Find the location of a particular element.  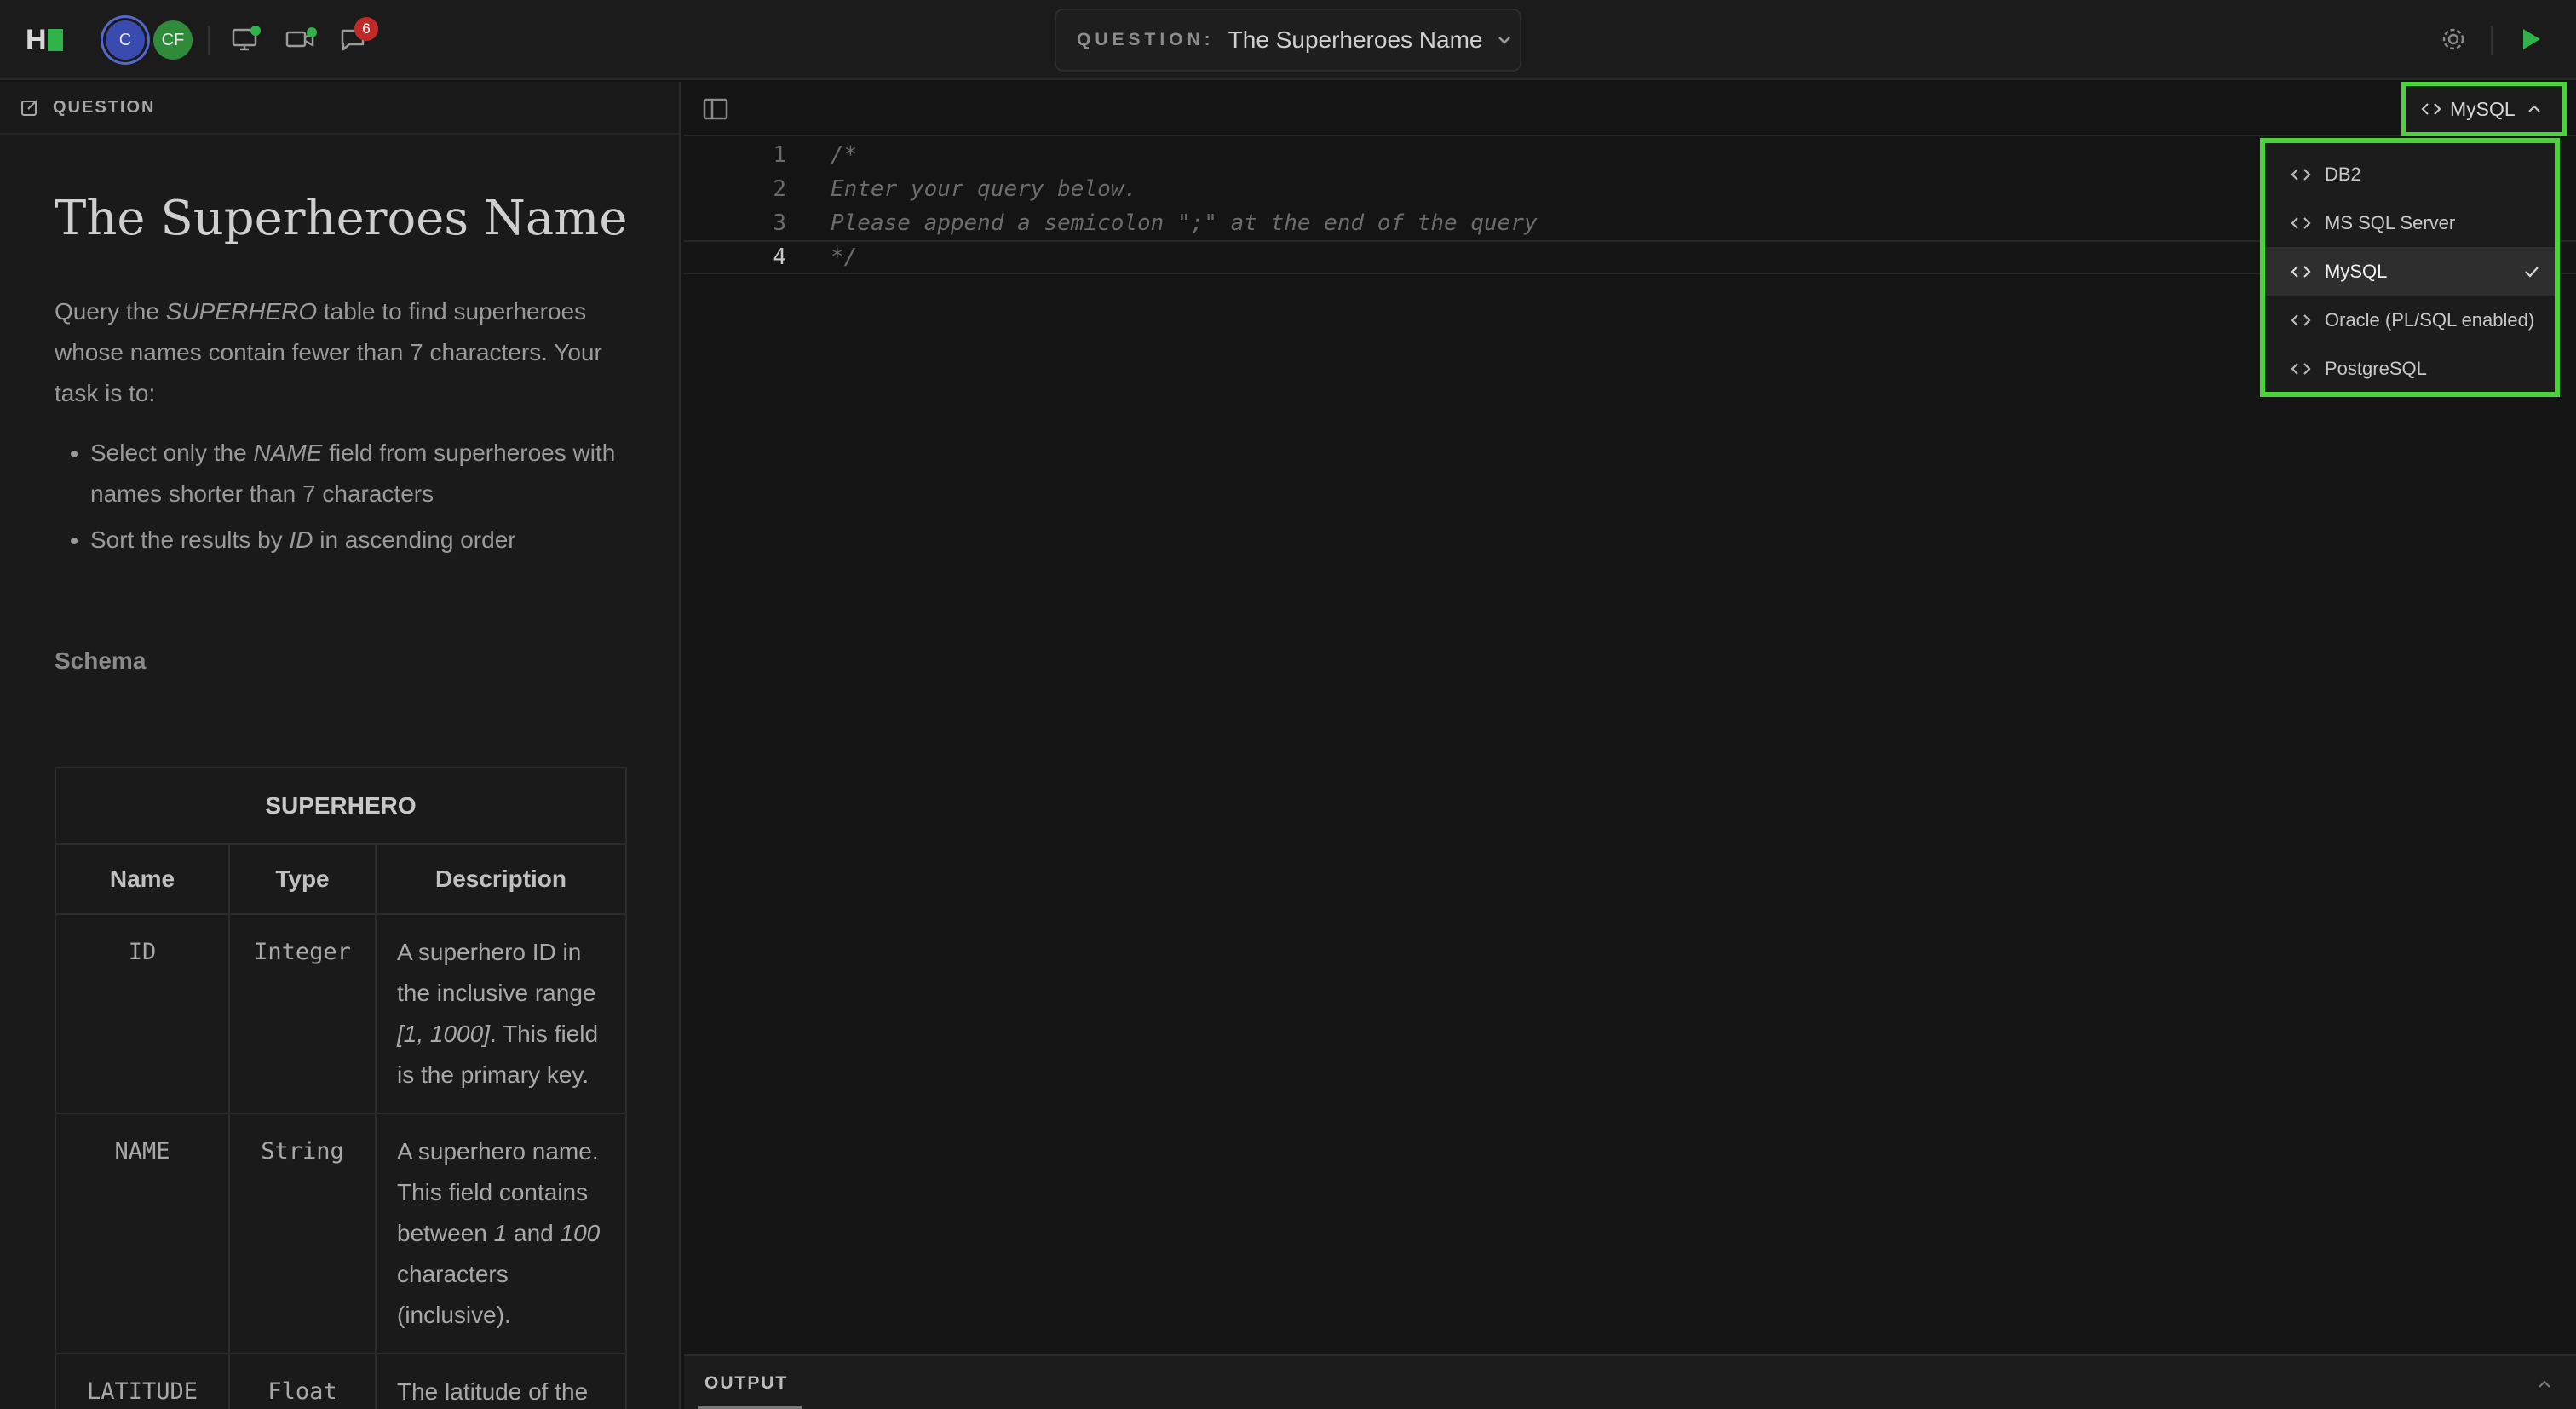

line-number: 1 is located at coordinates (780, 155).